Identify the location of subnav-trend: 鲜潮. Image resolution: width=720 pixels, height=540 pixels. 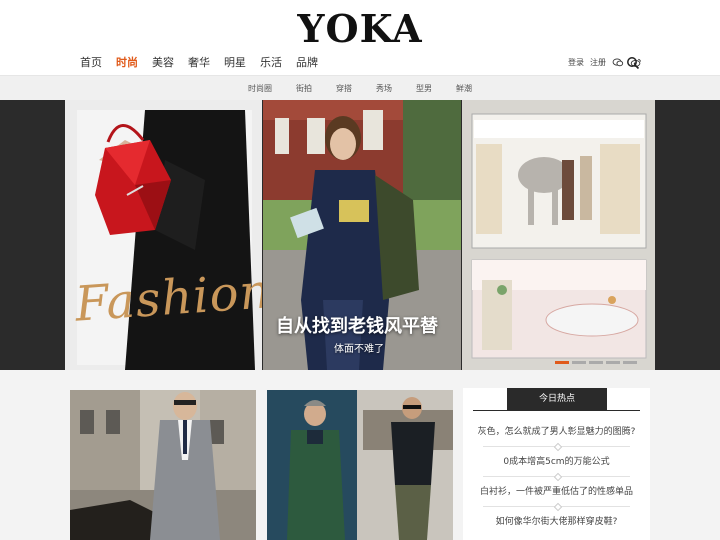
(464, 88).